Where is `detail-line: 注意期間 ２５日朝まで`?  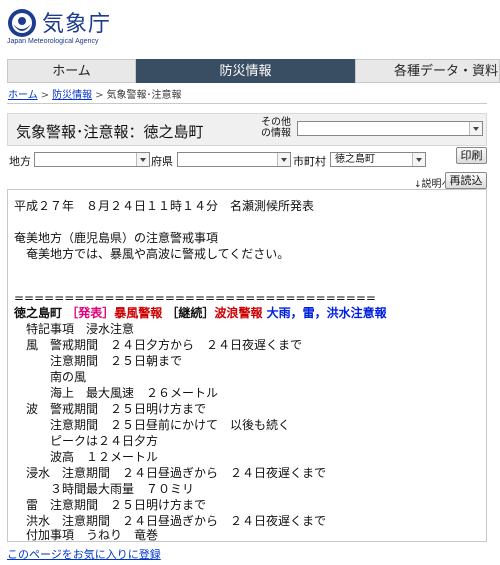 detail-line: 注意期間 ２５日朝まで is located at coordinates (98, 361).